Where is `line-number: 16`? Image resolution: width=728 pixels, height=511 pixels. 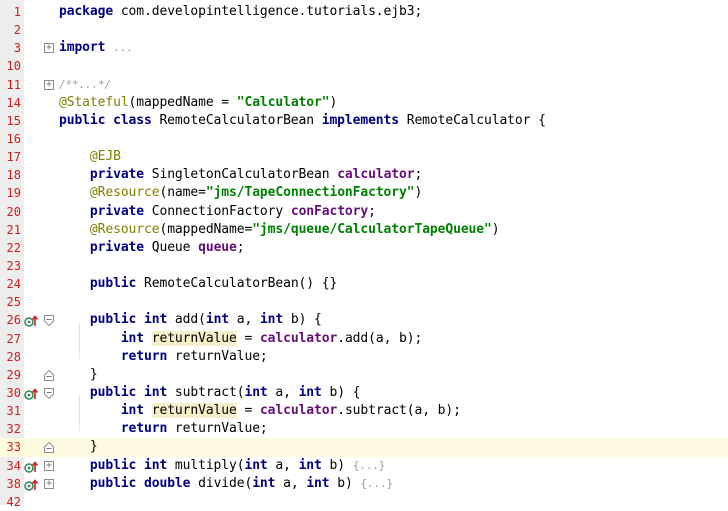 line-number: 16 is located at coordinates (13, 138).